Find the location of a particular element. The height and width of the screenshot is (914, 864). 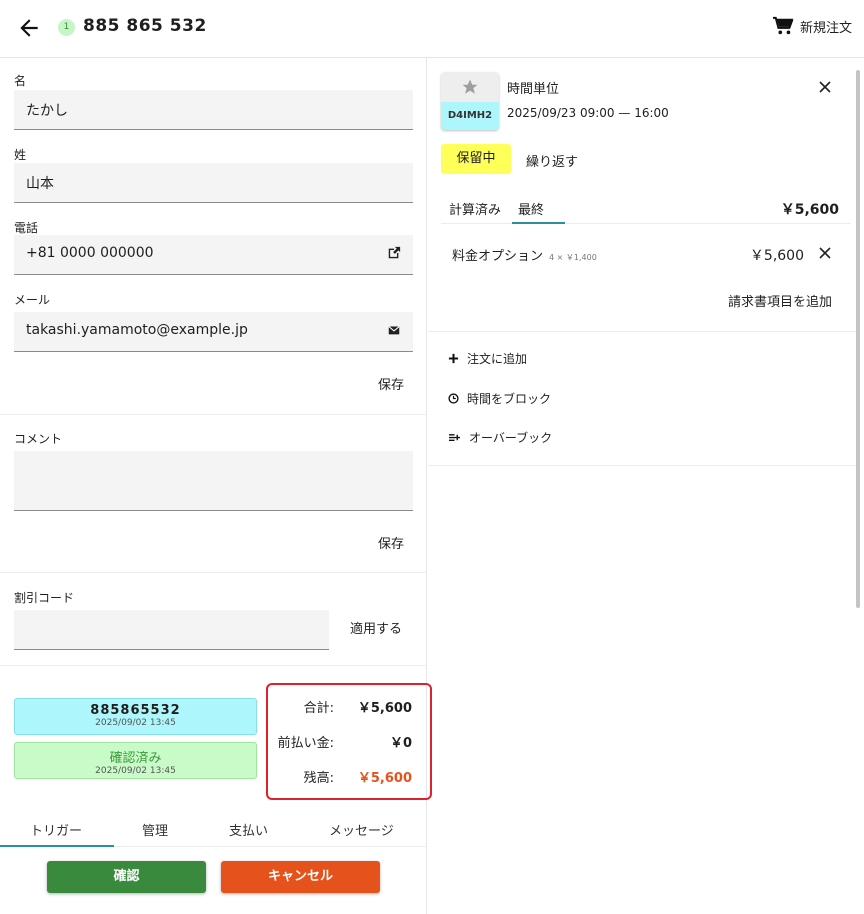

back-arrow-icon is located at coordinates (29, 28).